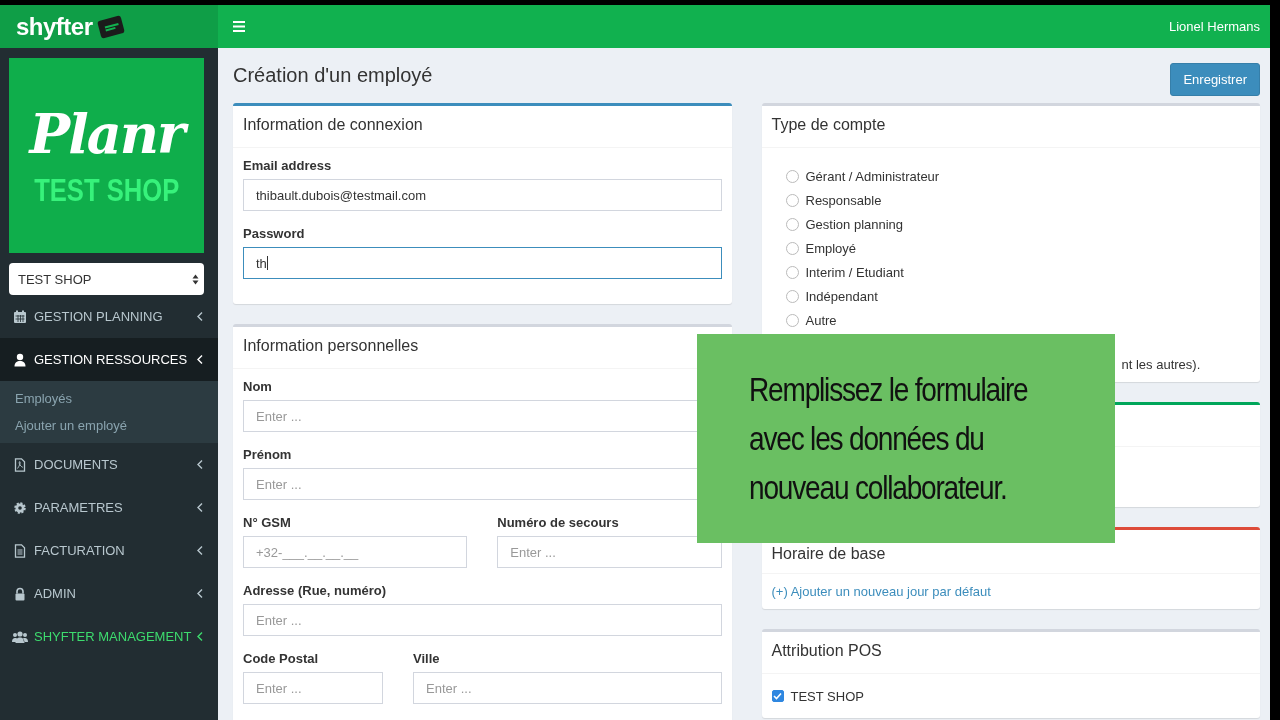  I want to click on sidebar-item: SHYFTER MANAGEMENT, so click(109, 636).